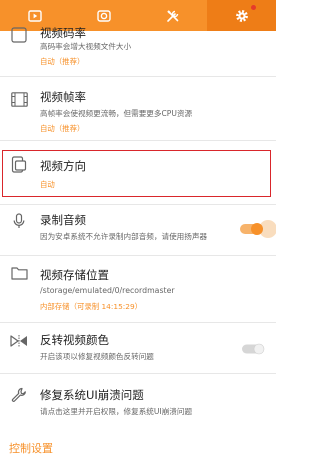 The image size is (320, 456). Describe the element at coordinates (91, 306) in the screenshot. I see `setting-value: 内部存储（可录制 14:15:29）` at that location.